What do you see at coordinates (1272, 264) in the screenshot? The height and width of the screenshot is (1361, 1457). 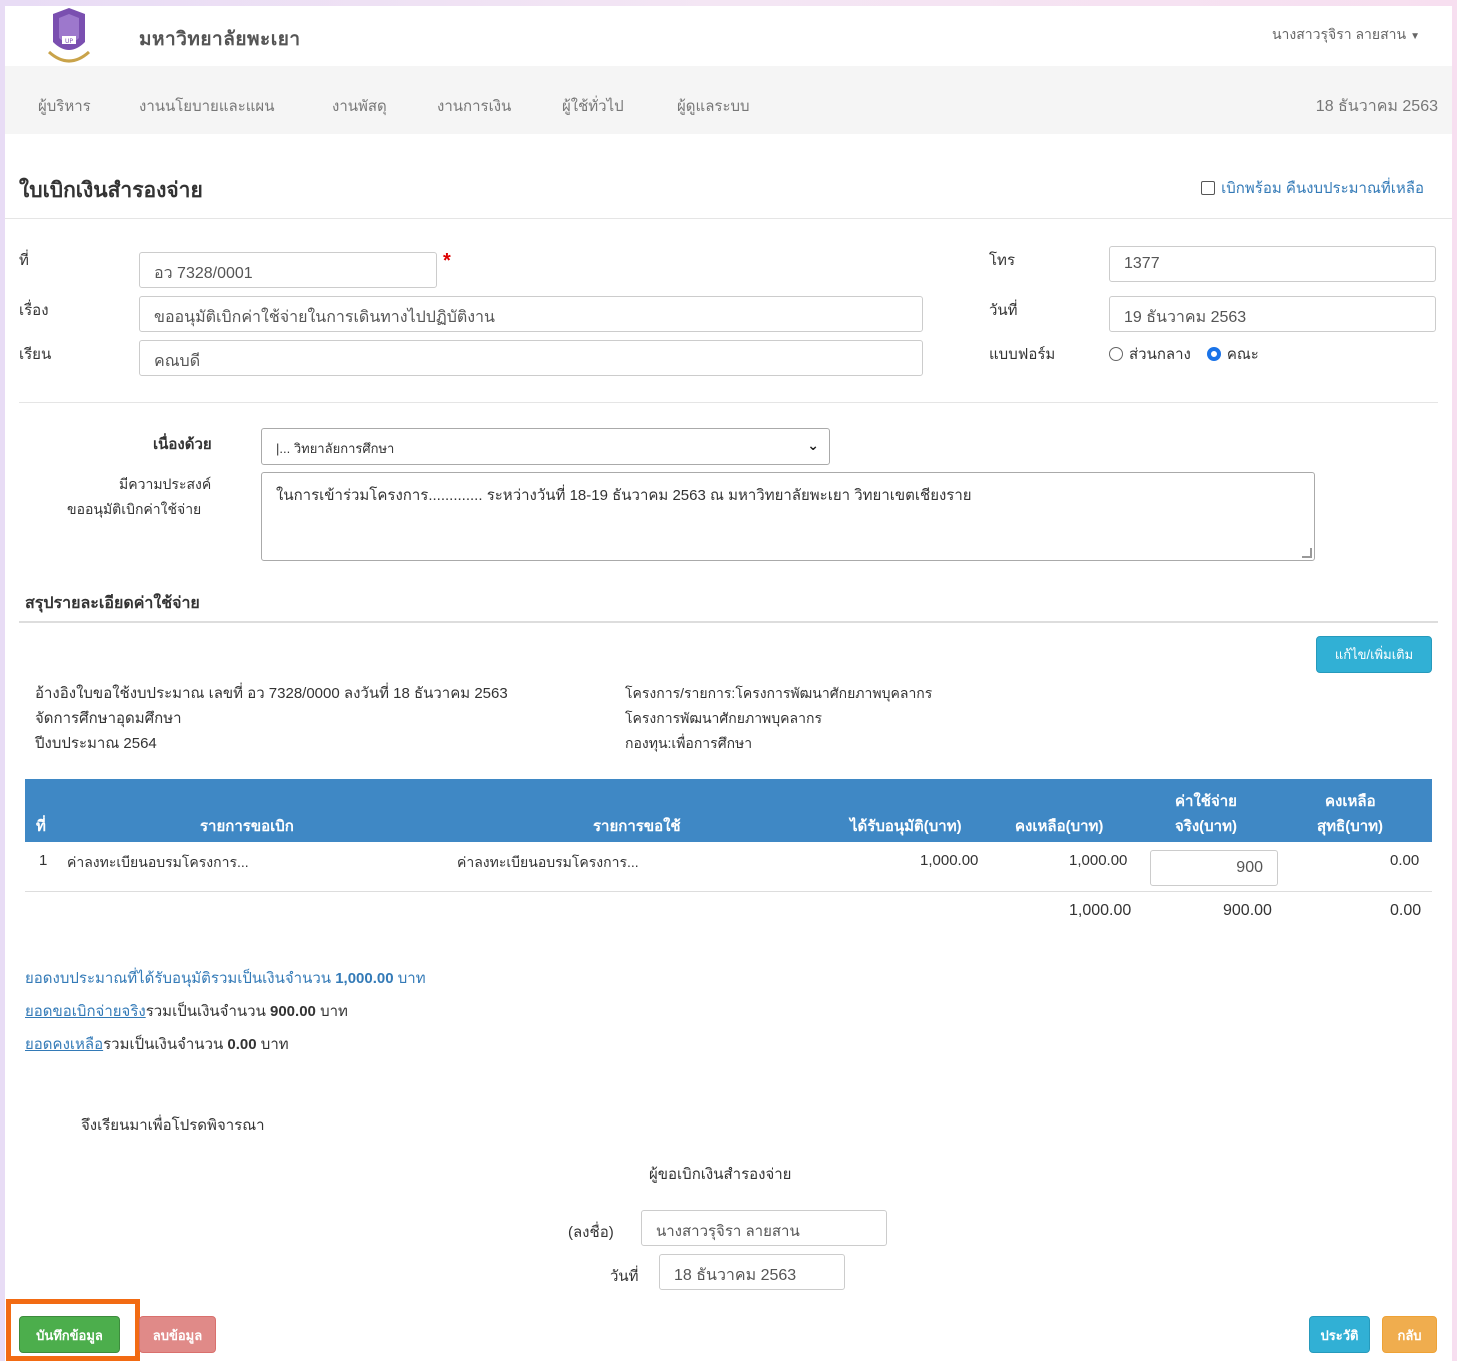 I see `tel-input: 1377` at bounding box center [1272, 264].